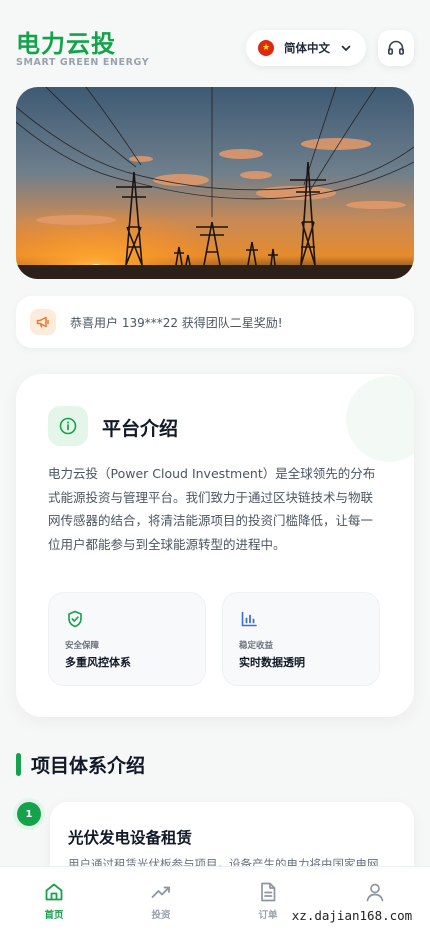 The image size is (430, 932). What do you see at coordinates (161, 915) in the screenshot?
I see `tab-label: 投资` at bounding box center [161, 915].